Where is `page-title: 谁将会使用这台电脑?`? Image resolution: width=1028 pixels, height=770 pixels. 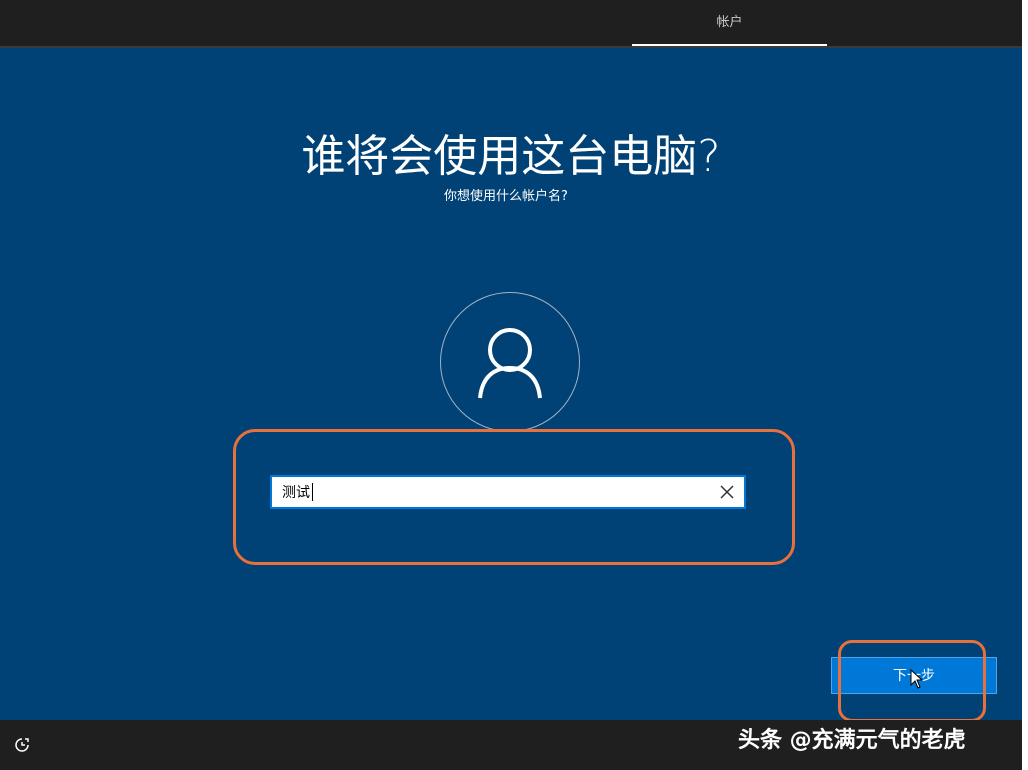
page-title: 谁将会使用这台电脑? is located at coordinates (511, 156).